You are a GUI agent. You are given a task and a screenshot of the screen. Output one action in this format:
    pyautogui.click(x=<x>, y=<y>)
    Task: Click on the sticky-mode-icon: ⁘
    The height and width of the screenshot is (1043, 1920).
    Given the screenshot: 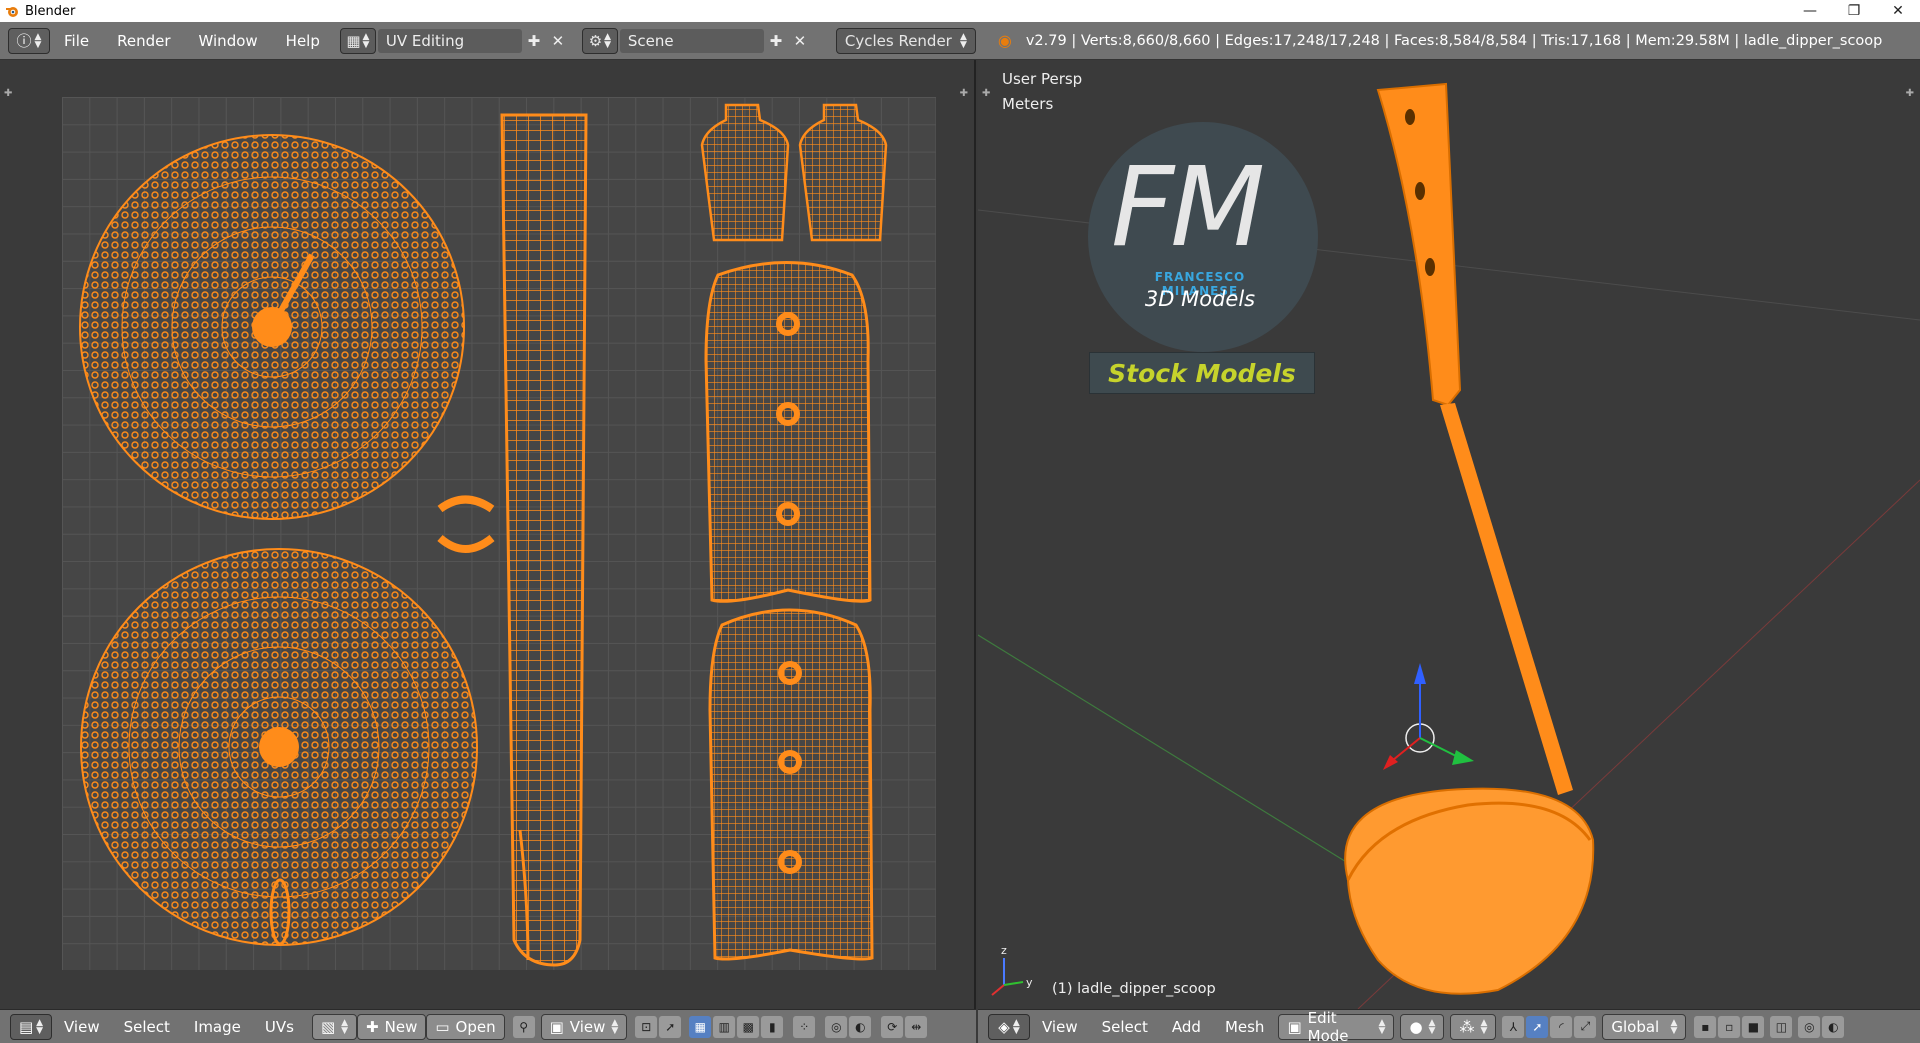 What is the action you would take?
    pyautogui.click(x=804, y=1026)
    